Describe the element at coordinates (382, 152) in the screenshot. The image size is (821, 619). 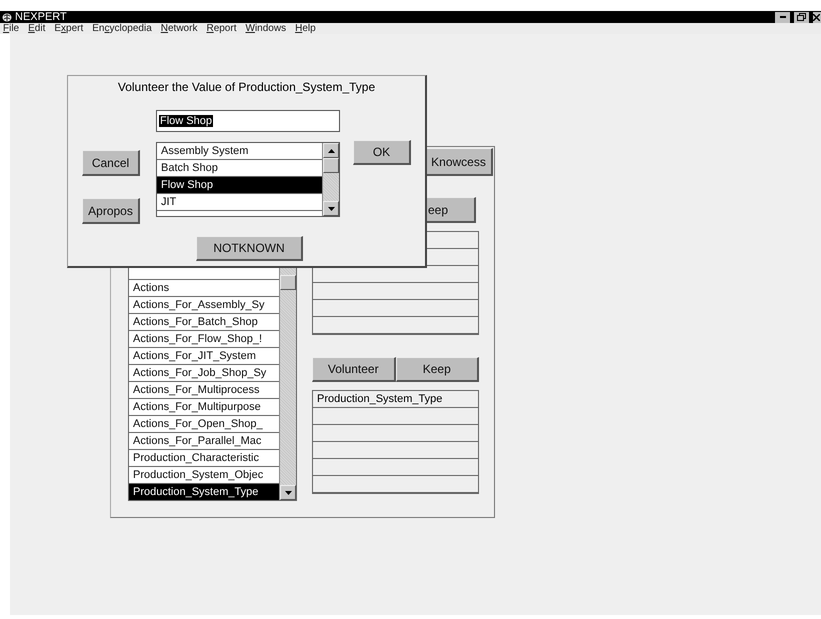
I see `ok-button: OK` at that location.